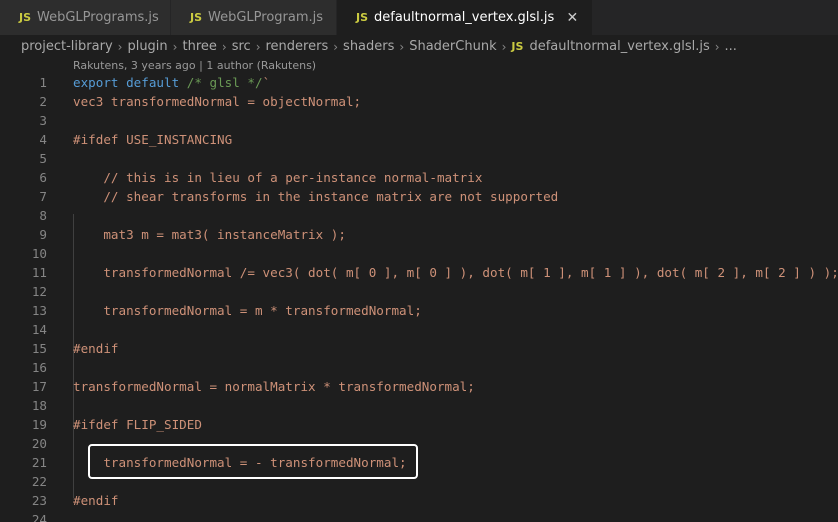 The height and width of the screenshot is (522, 838). What do you see at coordinates (39, 500) in the screenshot?
I see `line-number: 23` at bounding box center [39, 500].